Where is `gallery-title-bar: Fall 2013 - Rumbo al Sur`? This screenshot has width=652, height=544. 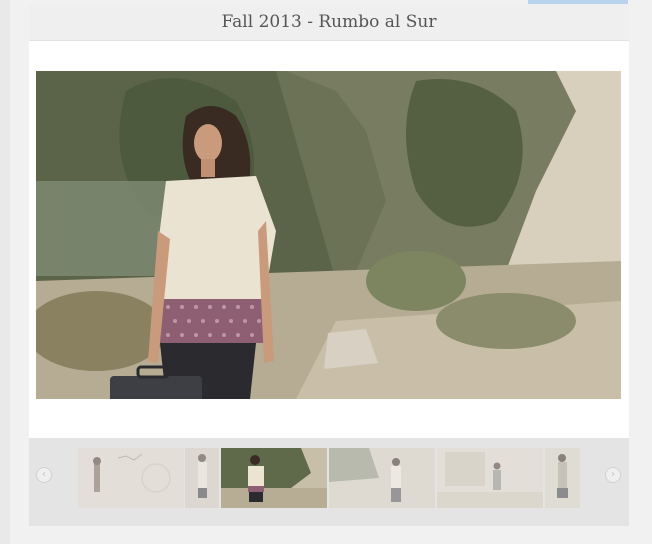
gallery-title-bar: Fall 2013 - Rumbo al Sur is located at coordinates (329, 22).